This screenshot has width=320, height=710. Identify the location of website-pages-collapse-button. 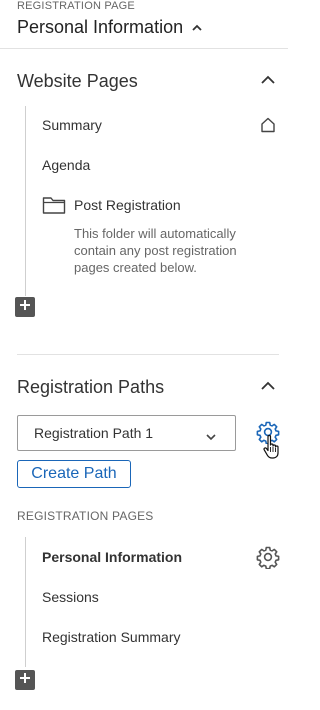
(268, 81).